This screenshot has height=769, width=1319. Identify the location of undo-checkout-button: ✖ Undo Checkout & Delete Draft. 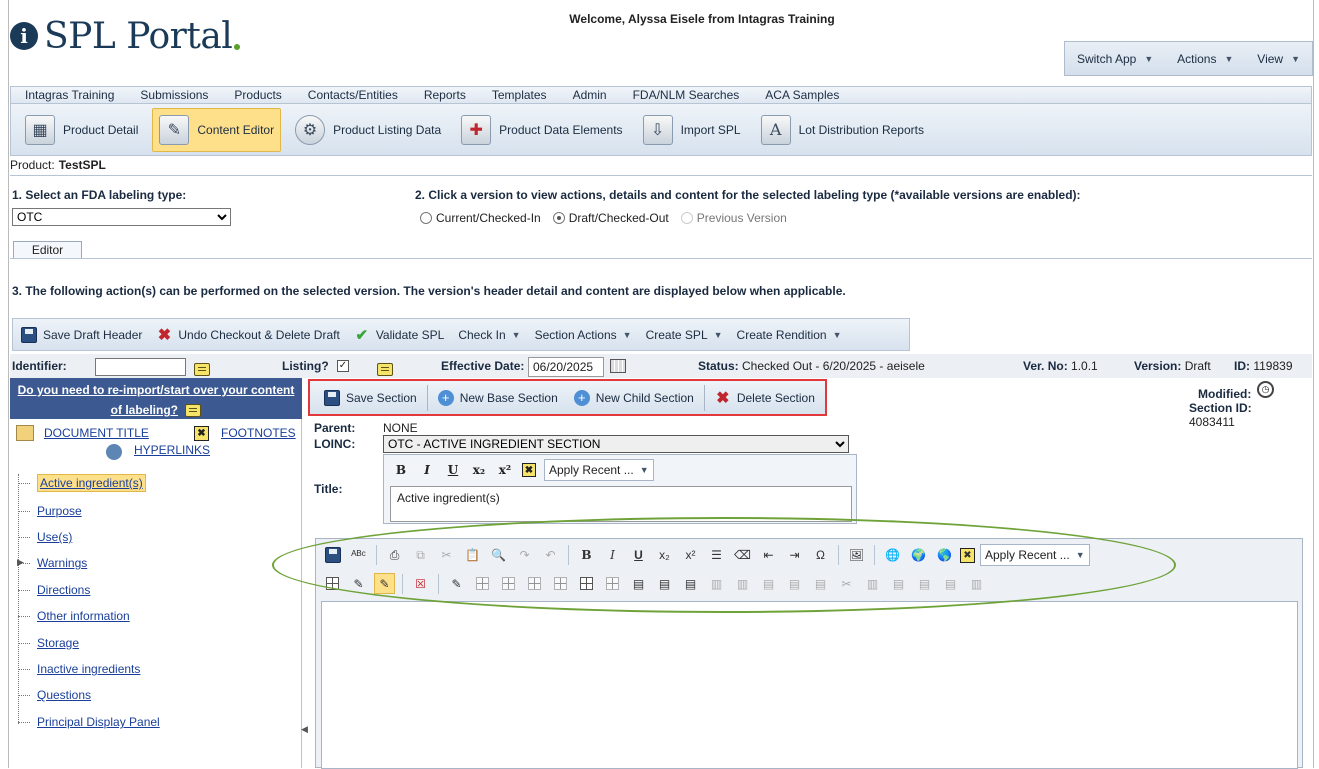
(248, 335).